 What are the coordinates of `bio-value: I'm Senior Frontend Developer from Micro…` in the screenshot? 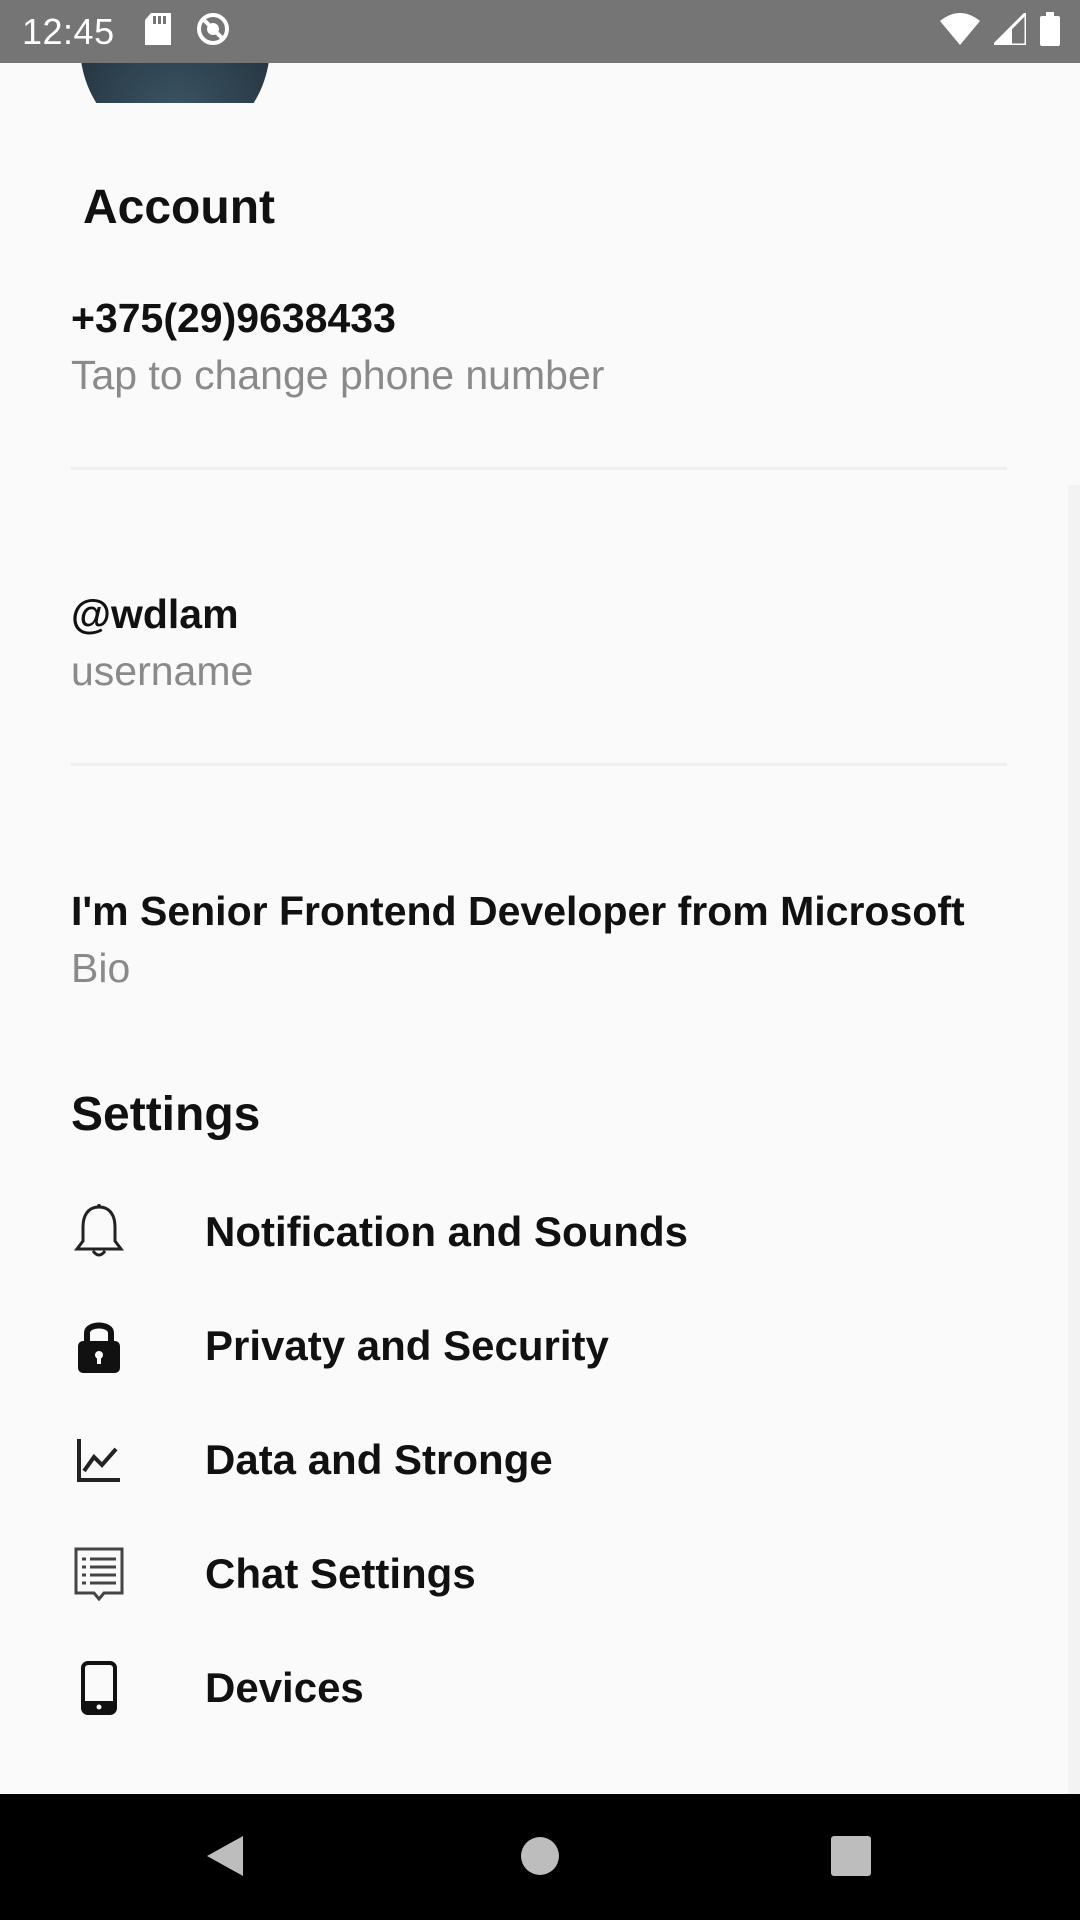 It's located at (518, 911).